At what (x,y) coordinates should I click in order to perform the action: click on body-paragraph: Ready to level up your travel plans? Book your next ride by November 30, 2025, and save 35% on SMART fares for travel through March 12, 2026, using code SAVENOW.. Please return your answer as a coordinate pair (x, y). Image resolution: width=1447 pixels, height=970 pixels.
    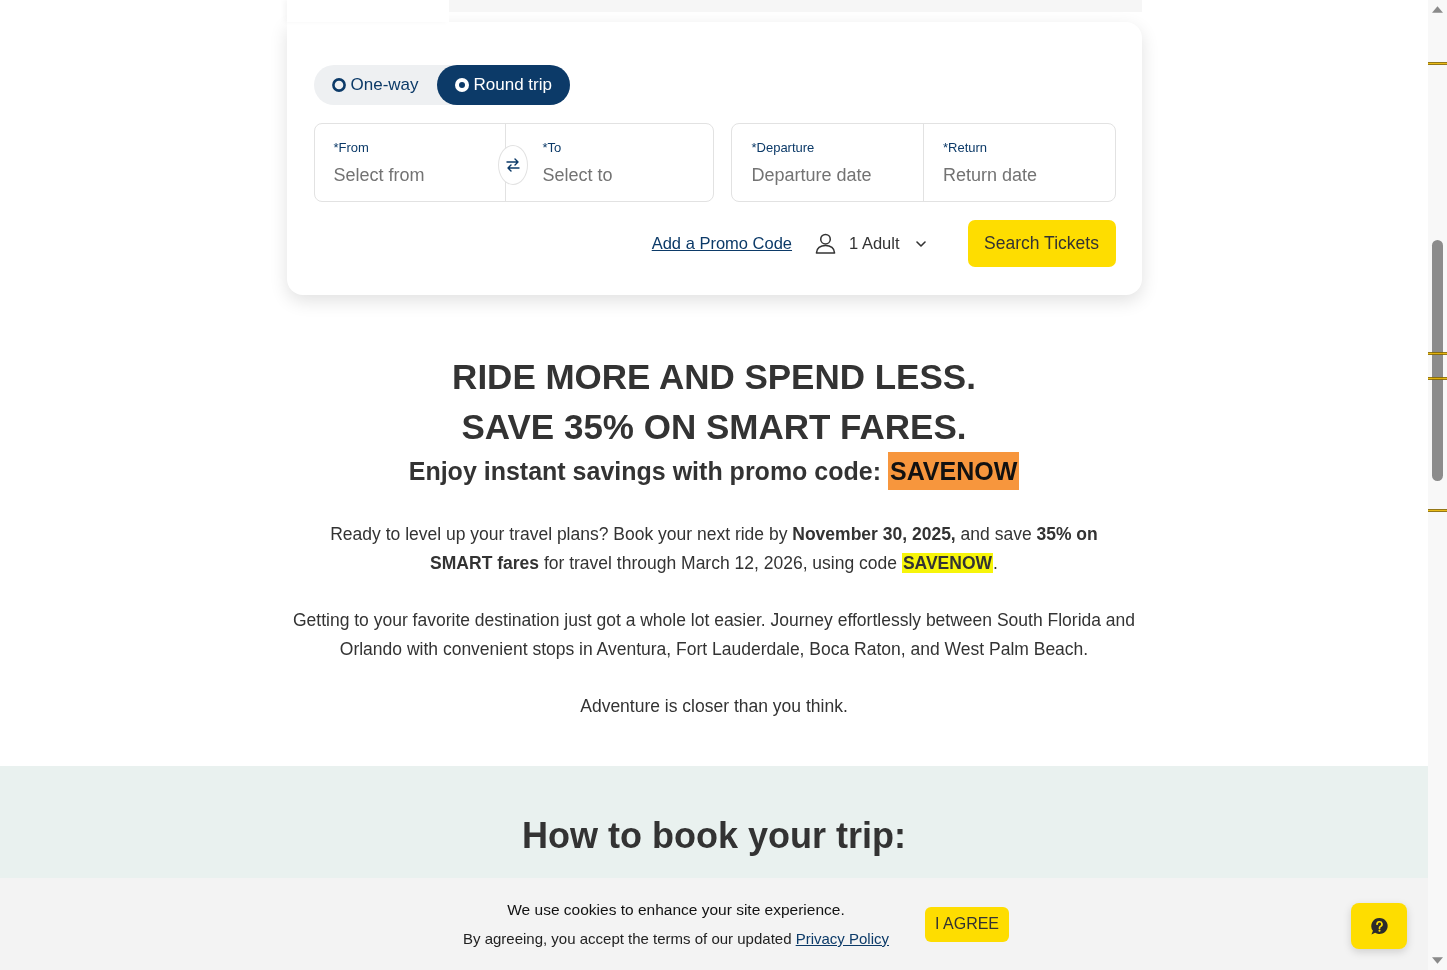
    Looking at the image, I should click on (714, 549).